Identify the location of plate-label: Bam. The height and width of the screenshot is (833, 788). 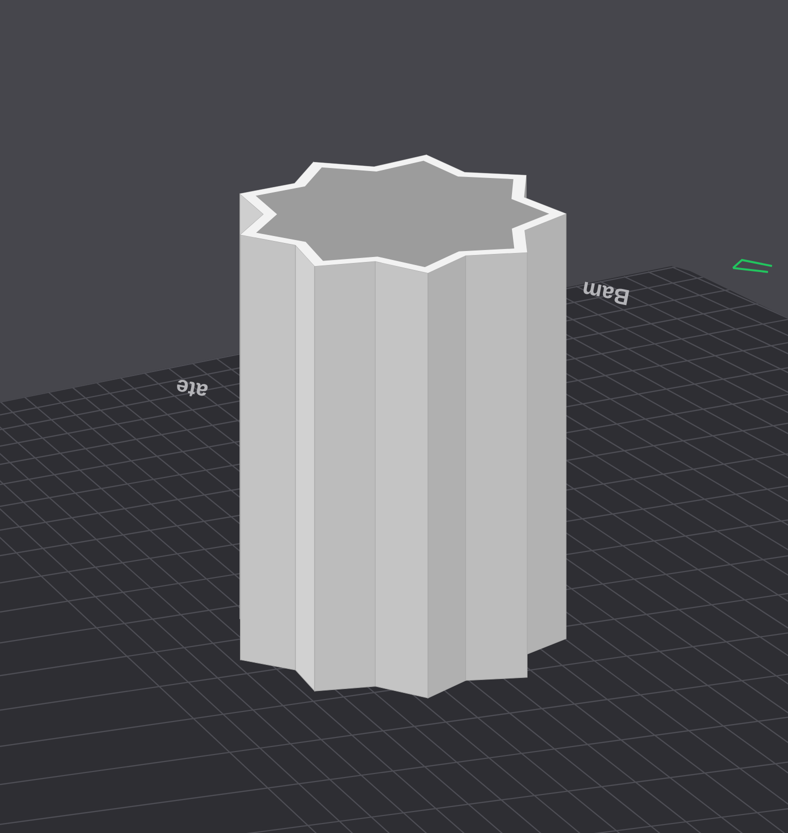
(606, 293).